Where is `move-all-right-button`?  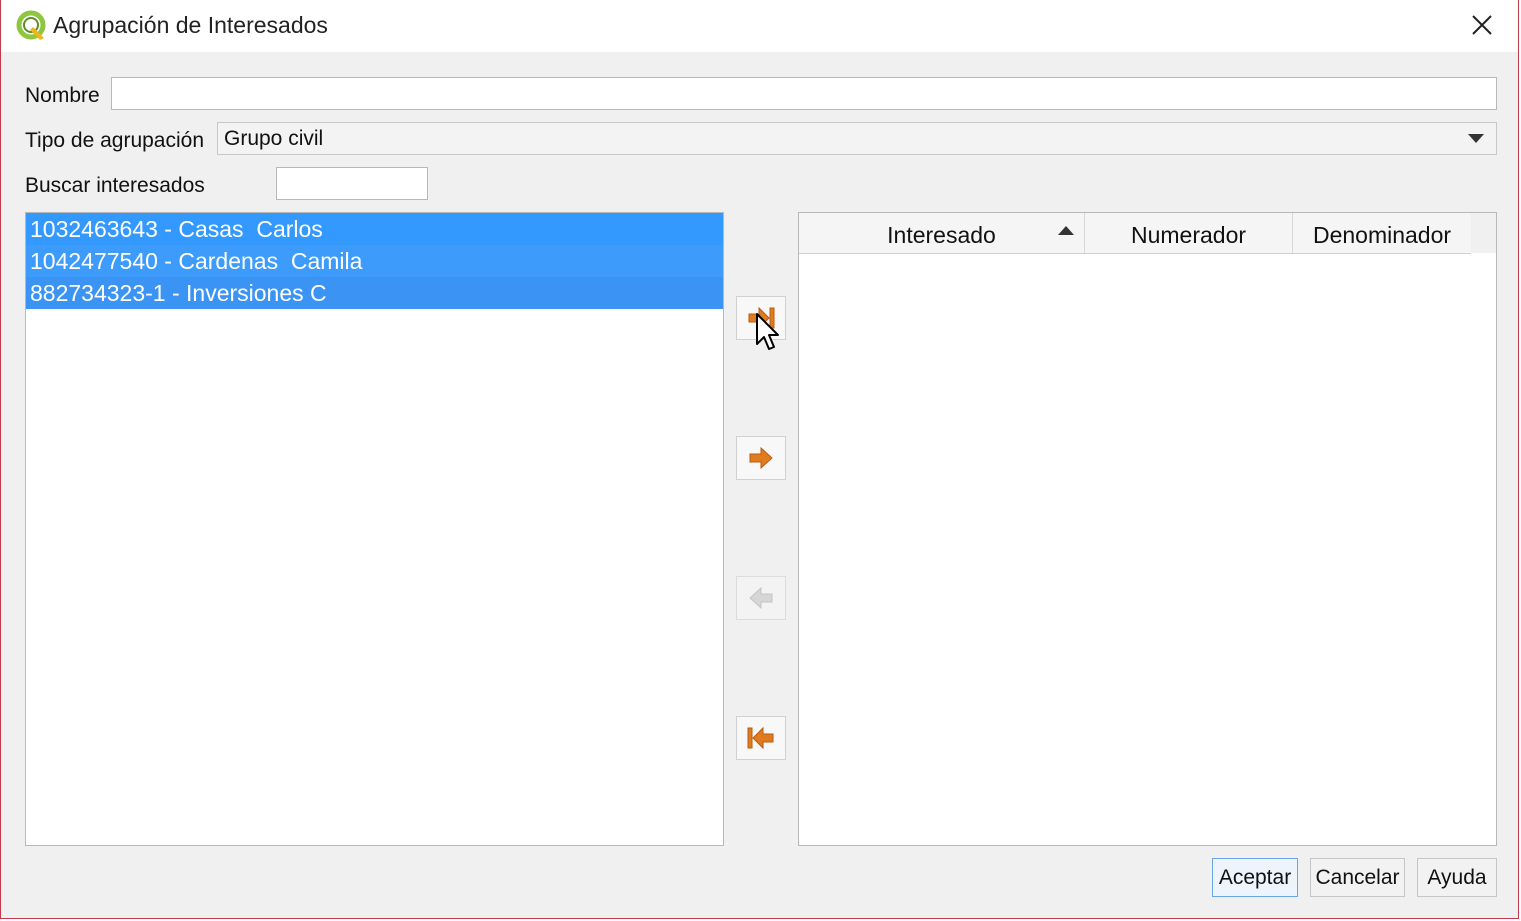
move-all-right-button is located at coordinates (761, 318).